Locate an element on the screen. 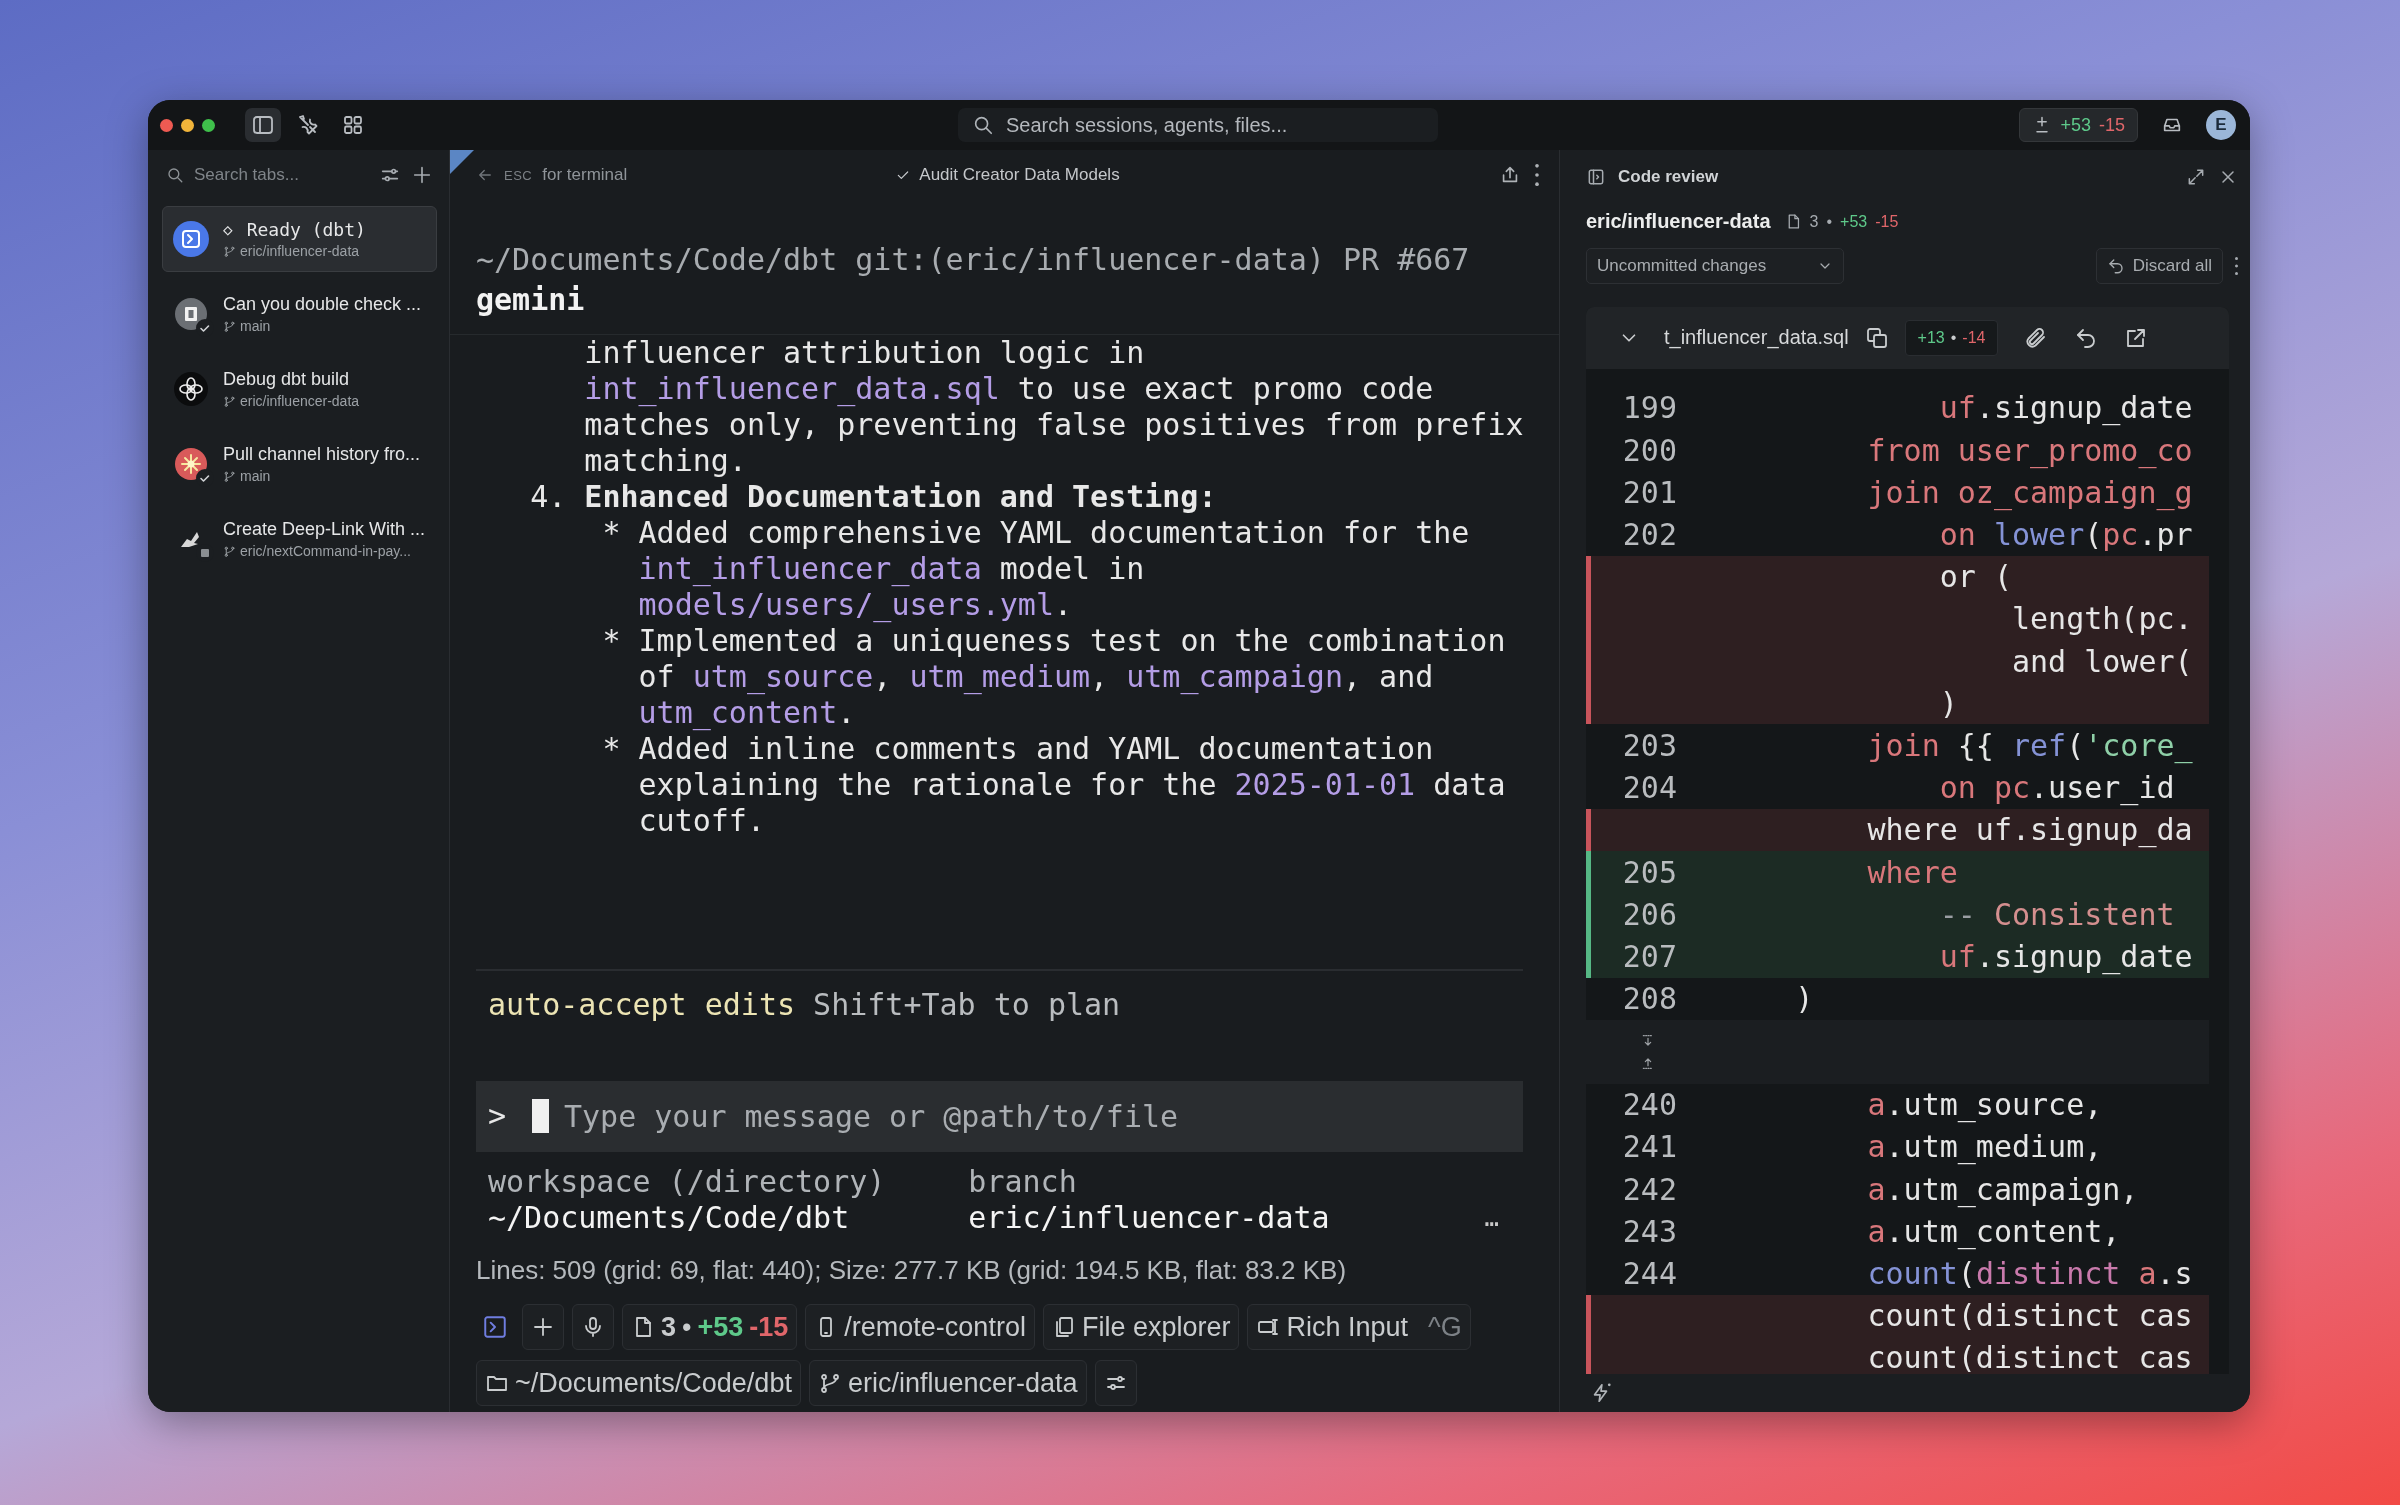  line-number: 203 is located at coordinates (1649, 745).